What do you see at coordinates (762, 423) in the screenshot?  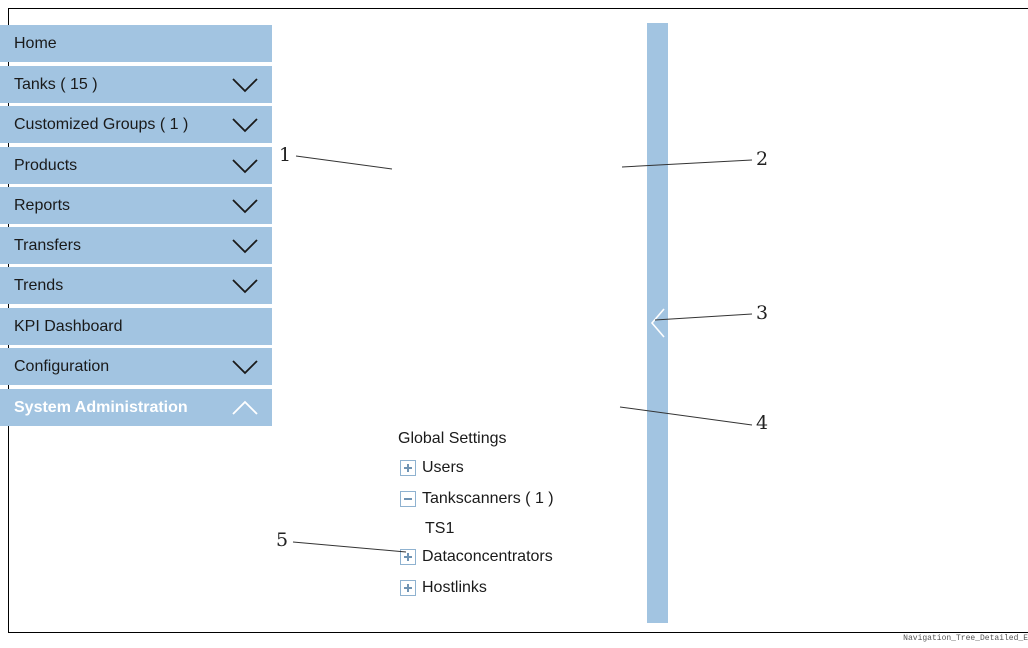 I see `callout-4: 4` at bounding box center [762, 423].